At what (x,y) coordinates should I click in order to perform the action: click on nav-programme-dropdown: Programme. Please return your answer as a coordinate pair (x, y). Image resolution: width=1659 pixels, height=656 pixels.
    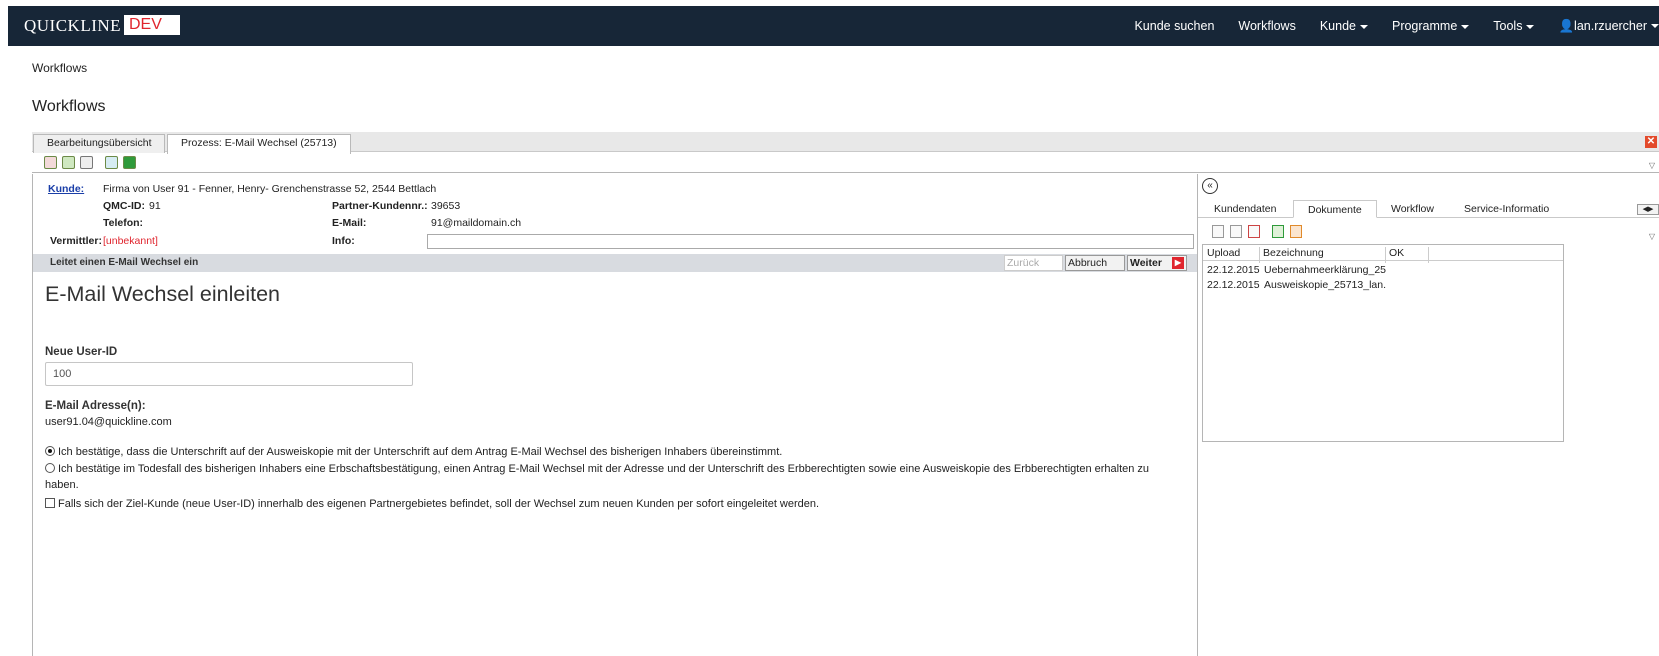
    Looking at the image, I should click on (1430, 26).